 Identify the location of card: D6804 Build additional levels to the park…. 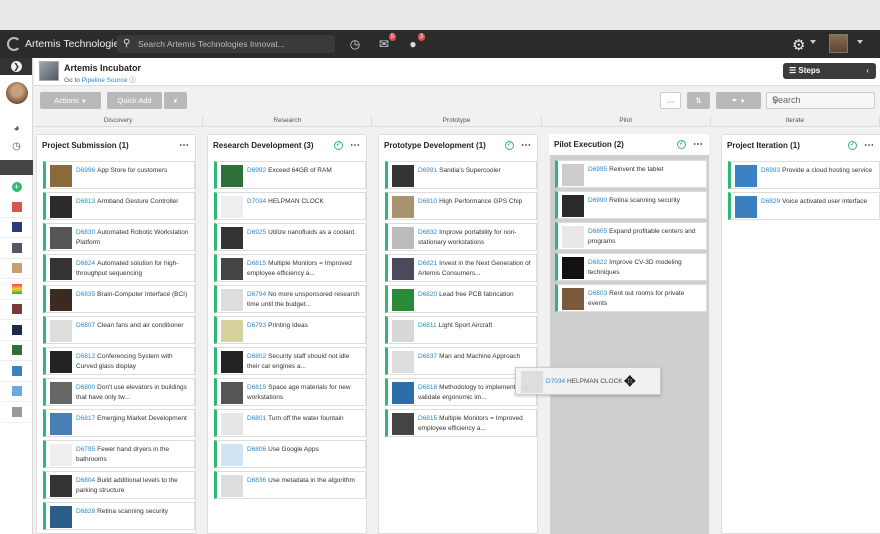
(119, 485).